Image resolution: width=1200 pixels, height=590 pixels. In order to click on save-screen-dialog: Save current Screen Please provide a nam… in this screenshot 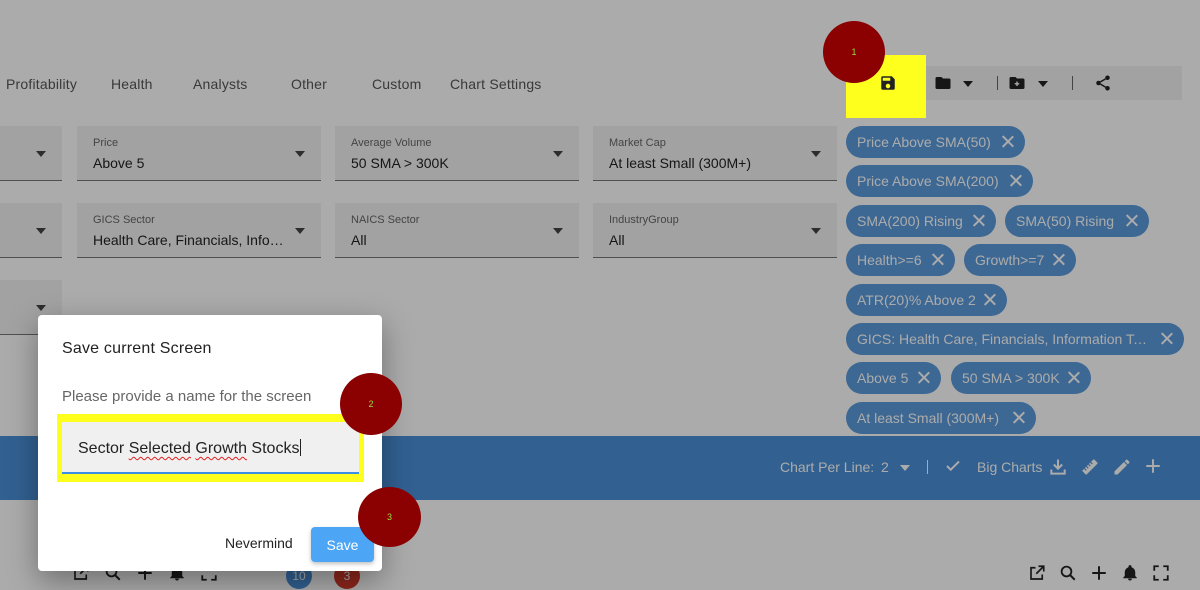, I will do `click(210, 443)`.